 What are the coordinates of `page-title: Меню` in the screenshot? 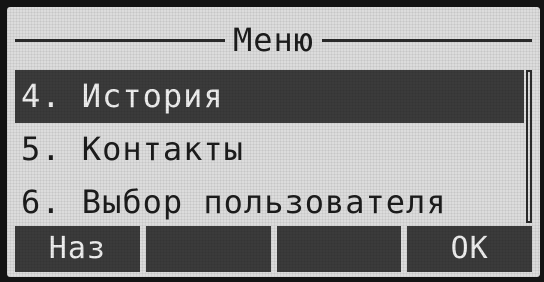 It's located at (273, 40).